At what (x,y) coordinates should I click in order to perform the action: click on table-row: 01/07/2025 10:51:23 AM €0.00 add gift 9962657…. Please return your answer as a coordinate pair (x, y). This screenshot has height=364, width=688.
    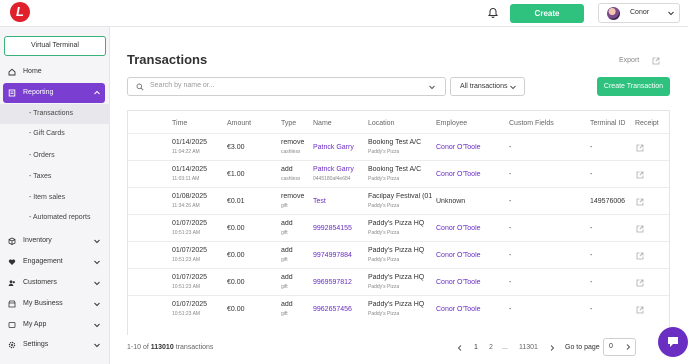
    Looking at the image, I should click on (398, 308).